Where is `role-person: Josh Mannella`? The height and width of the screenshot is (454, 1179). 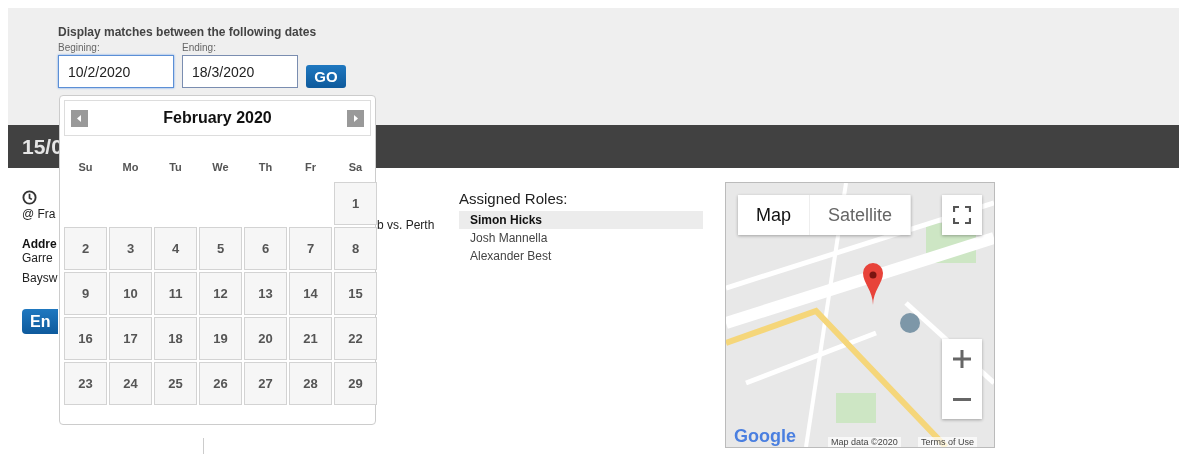
role-person: Josh Mannella is located at coordinates (581, 238).